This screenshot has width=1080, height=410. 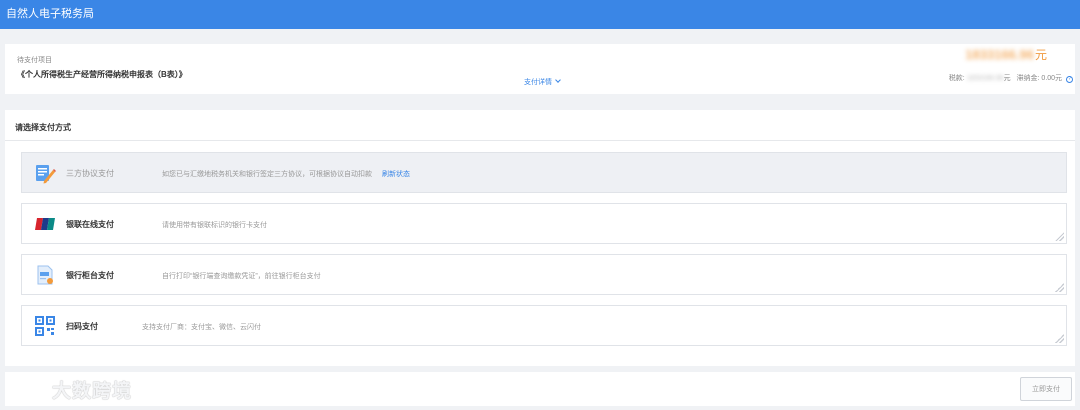 What do you see at coordinates (90, 173) in the screenshot?
I see `payment-option-name: 三方协议支付` at bounding box center [90, 173].